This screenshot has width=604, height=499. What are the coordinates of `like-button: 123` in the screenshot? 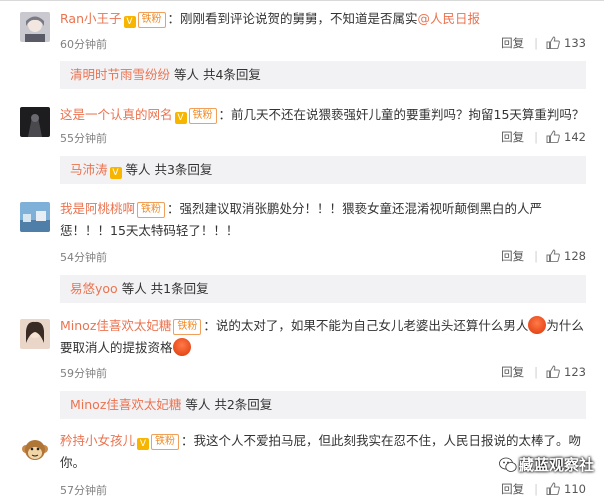 It's located at (566, 372).